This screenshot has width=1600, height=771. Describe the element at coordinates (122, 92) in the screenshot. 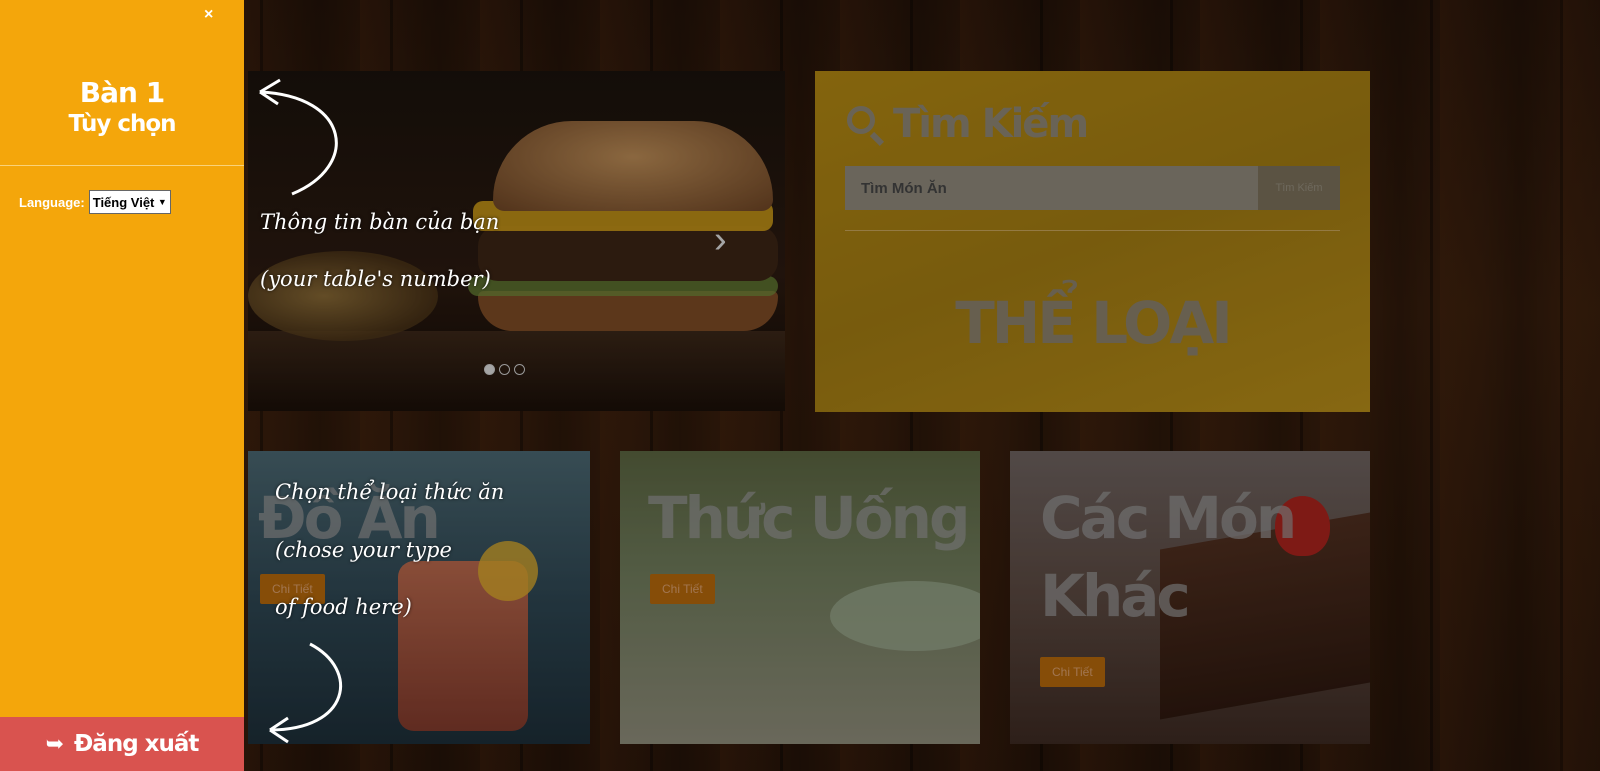

I see `table-title: Bàn 1` at that location.